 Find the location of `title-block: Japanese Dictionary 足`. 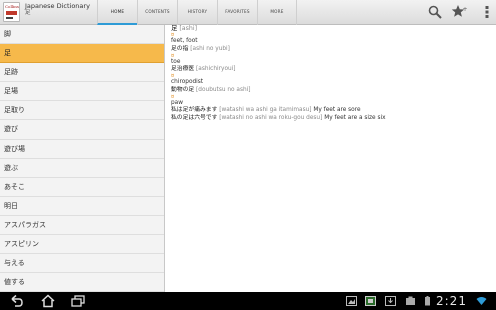

title-block: Japanese Dictionary 足 is located at coordinates (57, 9).